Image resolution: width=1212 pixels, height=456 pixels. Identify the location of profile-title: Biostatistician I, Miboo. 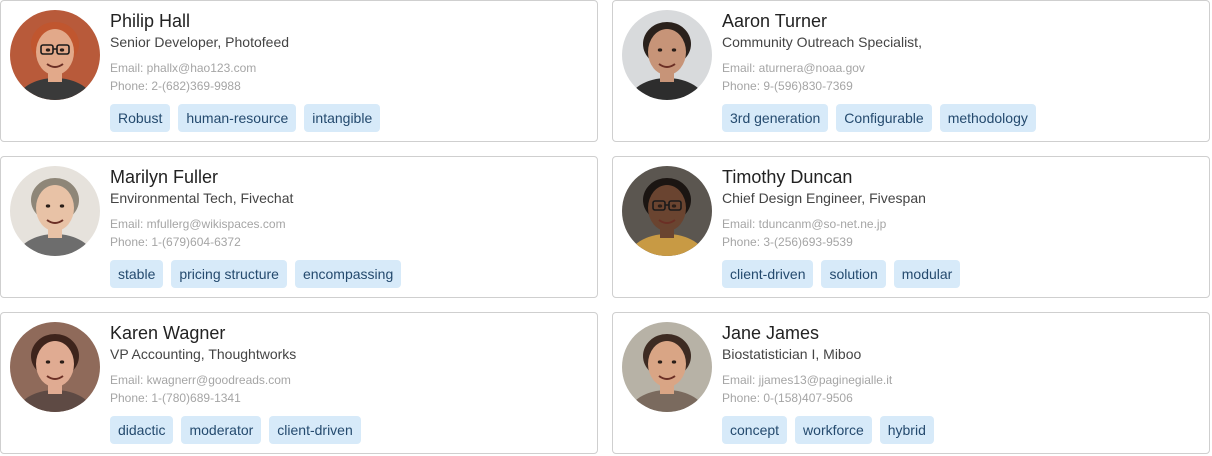
(792, 354).